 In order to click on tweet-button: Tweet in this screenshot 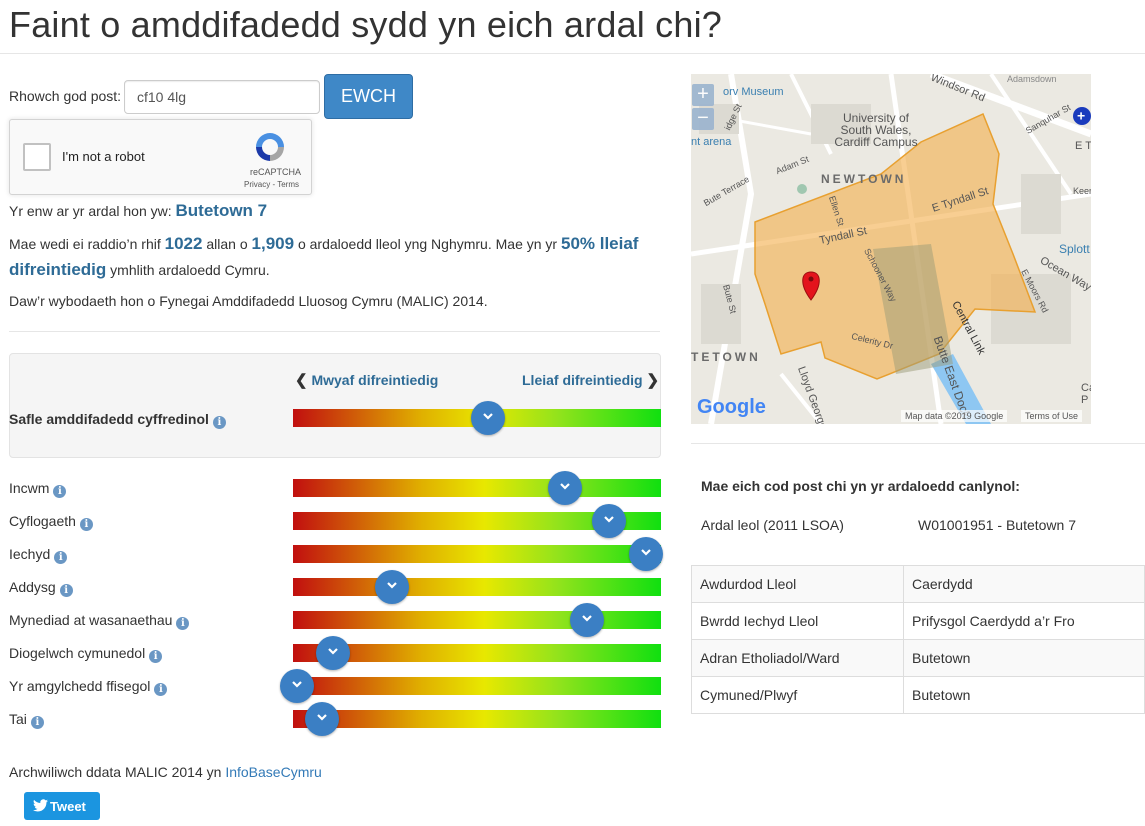, I will do `click(62, 806)`.